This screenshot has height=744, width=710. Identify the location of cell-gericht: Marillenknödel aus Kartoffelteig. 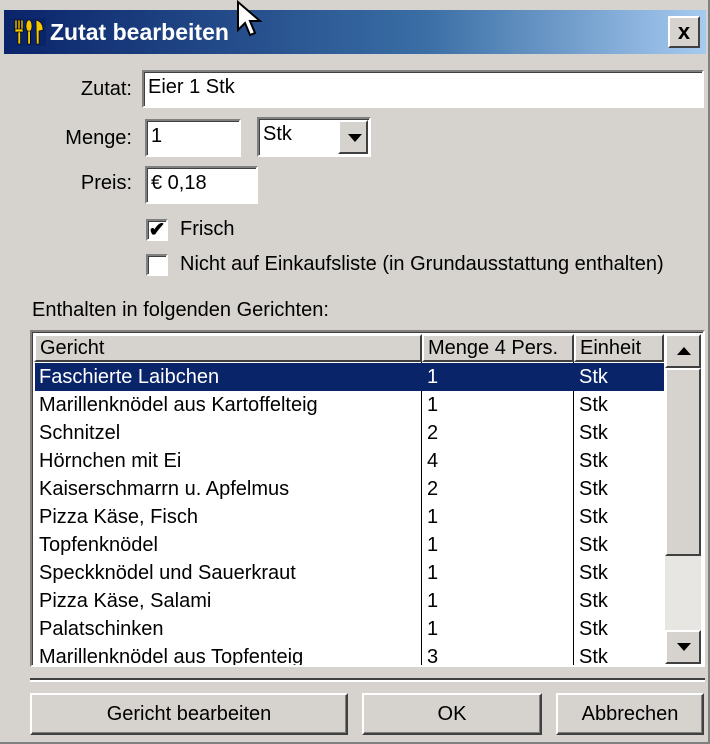
(178, 405).